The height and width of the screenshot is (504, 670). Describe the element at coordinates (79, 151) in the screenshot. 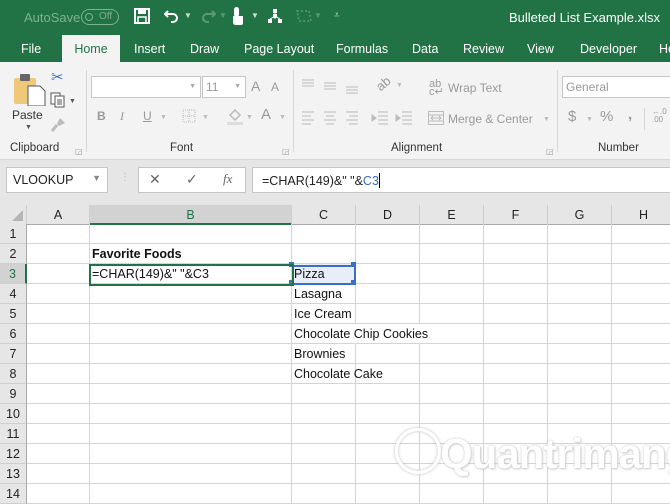

I see `clipboard-launcher-icon: ◲` at that location.